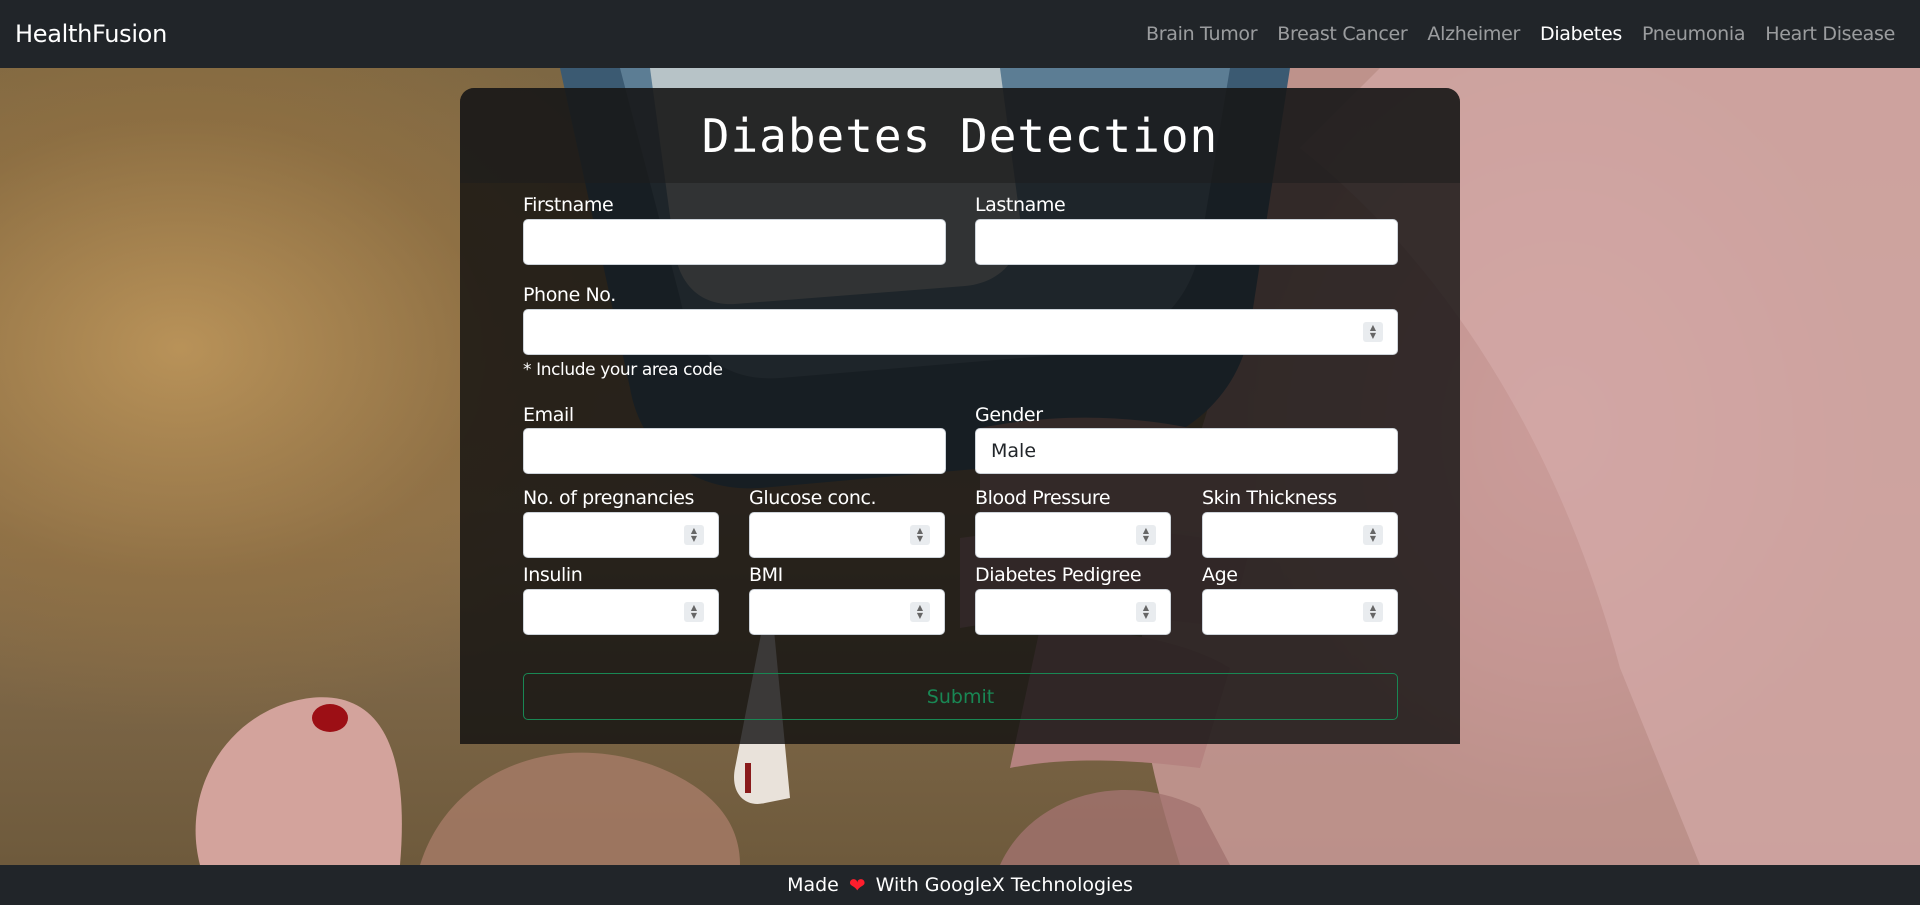  I want to click on heart-icon: ❤, so click(857, 885).